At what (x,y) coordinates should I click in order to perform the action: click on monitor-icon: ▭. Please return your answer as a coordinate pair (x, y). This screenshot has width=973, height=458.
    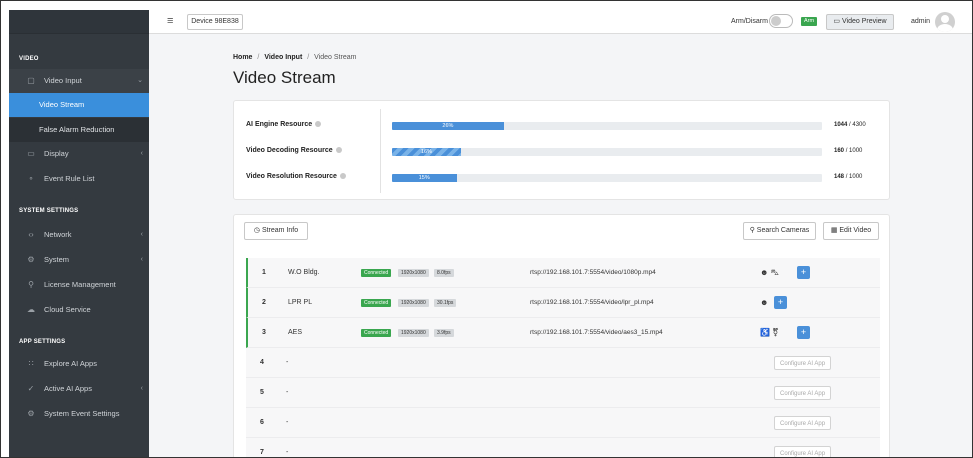
    Looking at the image, I should click on (837, 21).